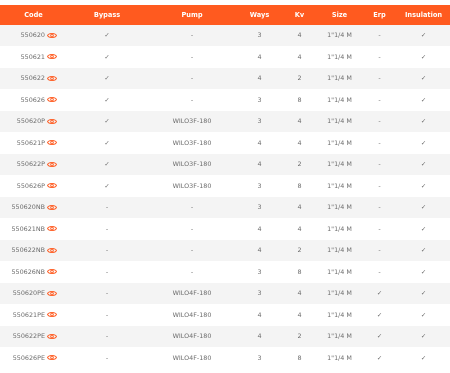  Describe the element at coordinates (30, 185) in the screenshot. I see `code-text: 550626P` at that location.